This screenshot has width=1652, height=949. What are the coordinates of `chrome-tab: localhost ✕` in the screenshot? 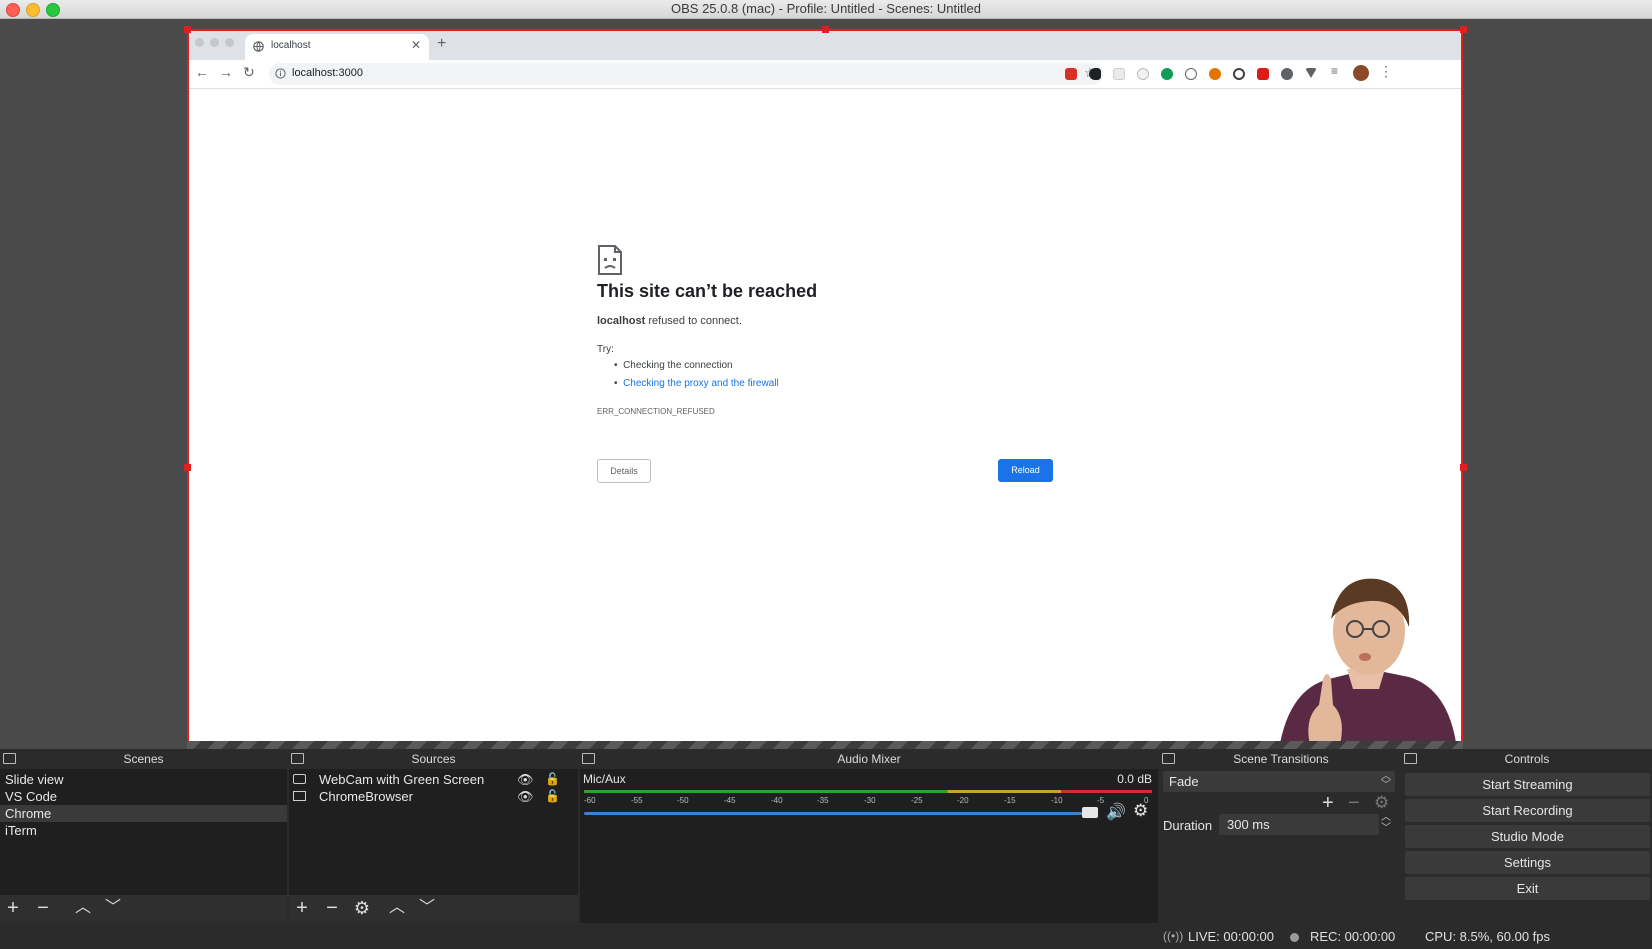 It's located at (337, 47).